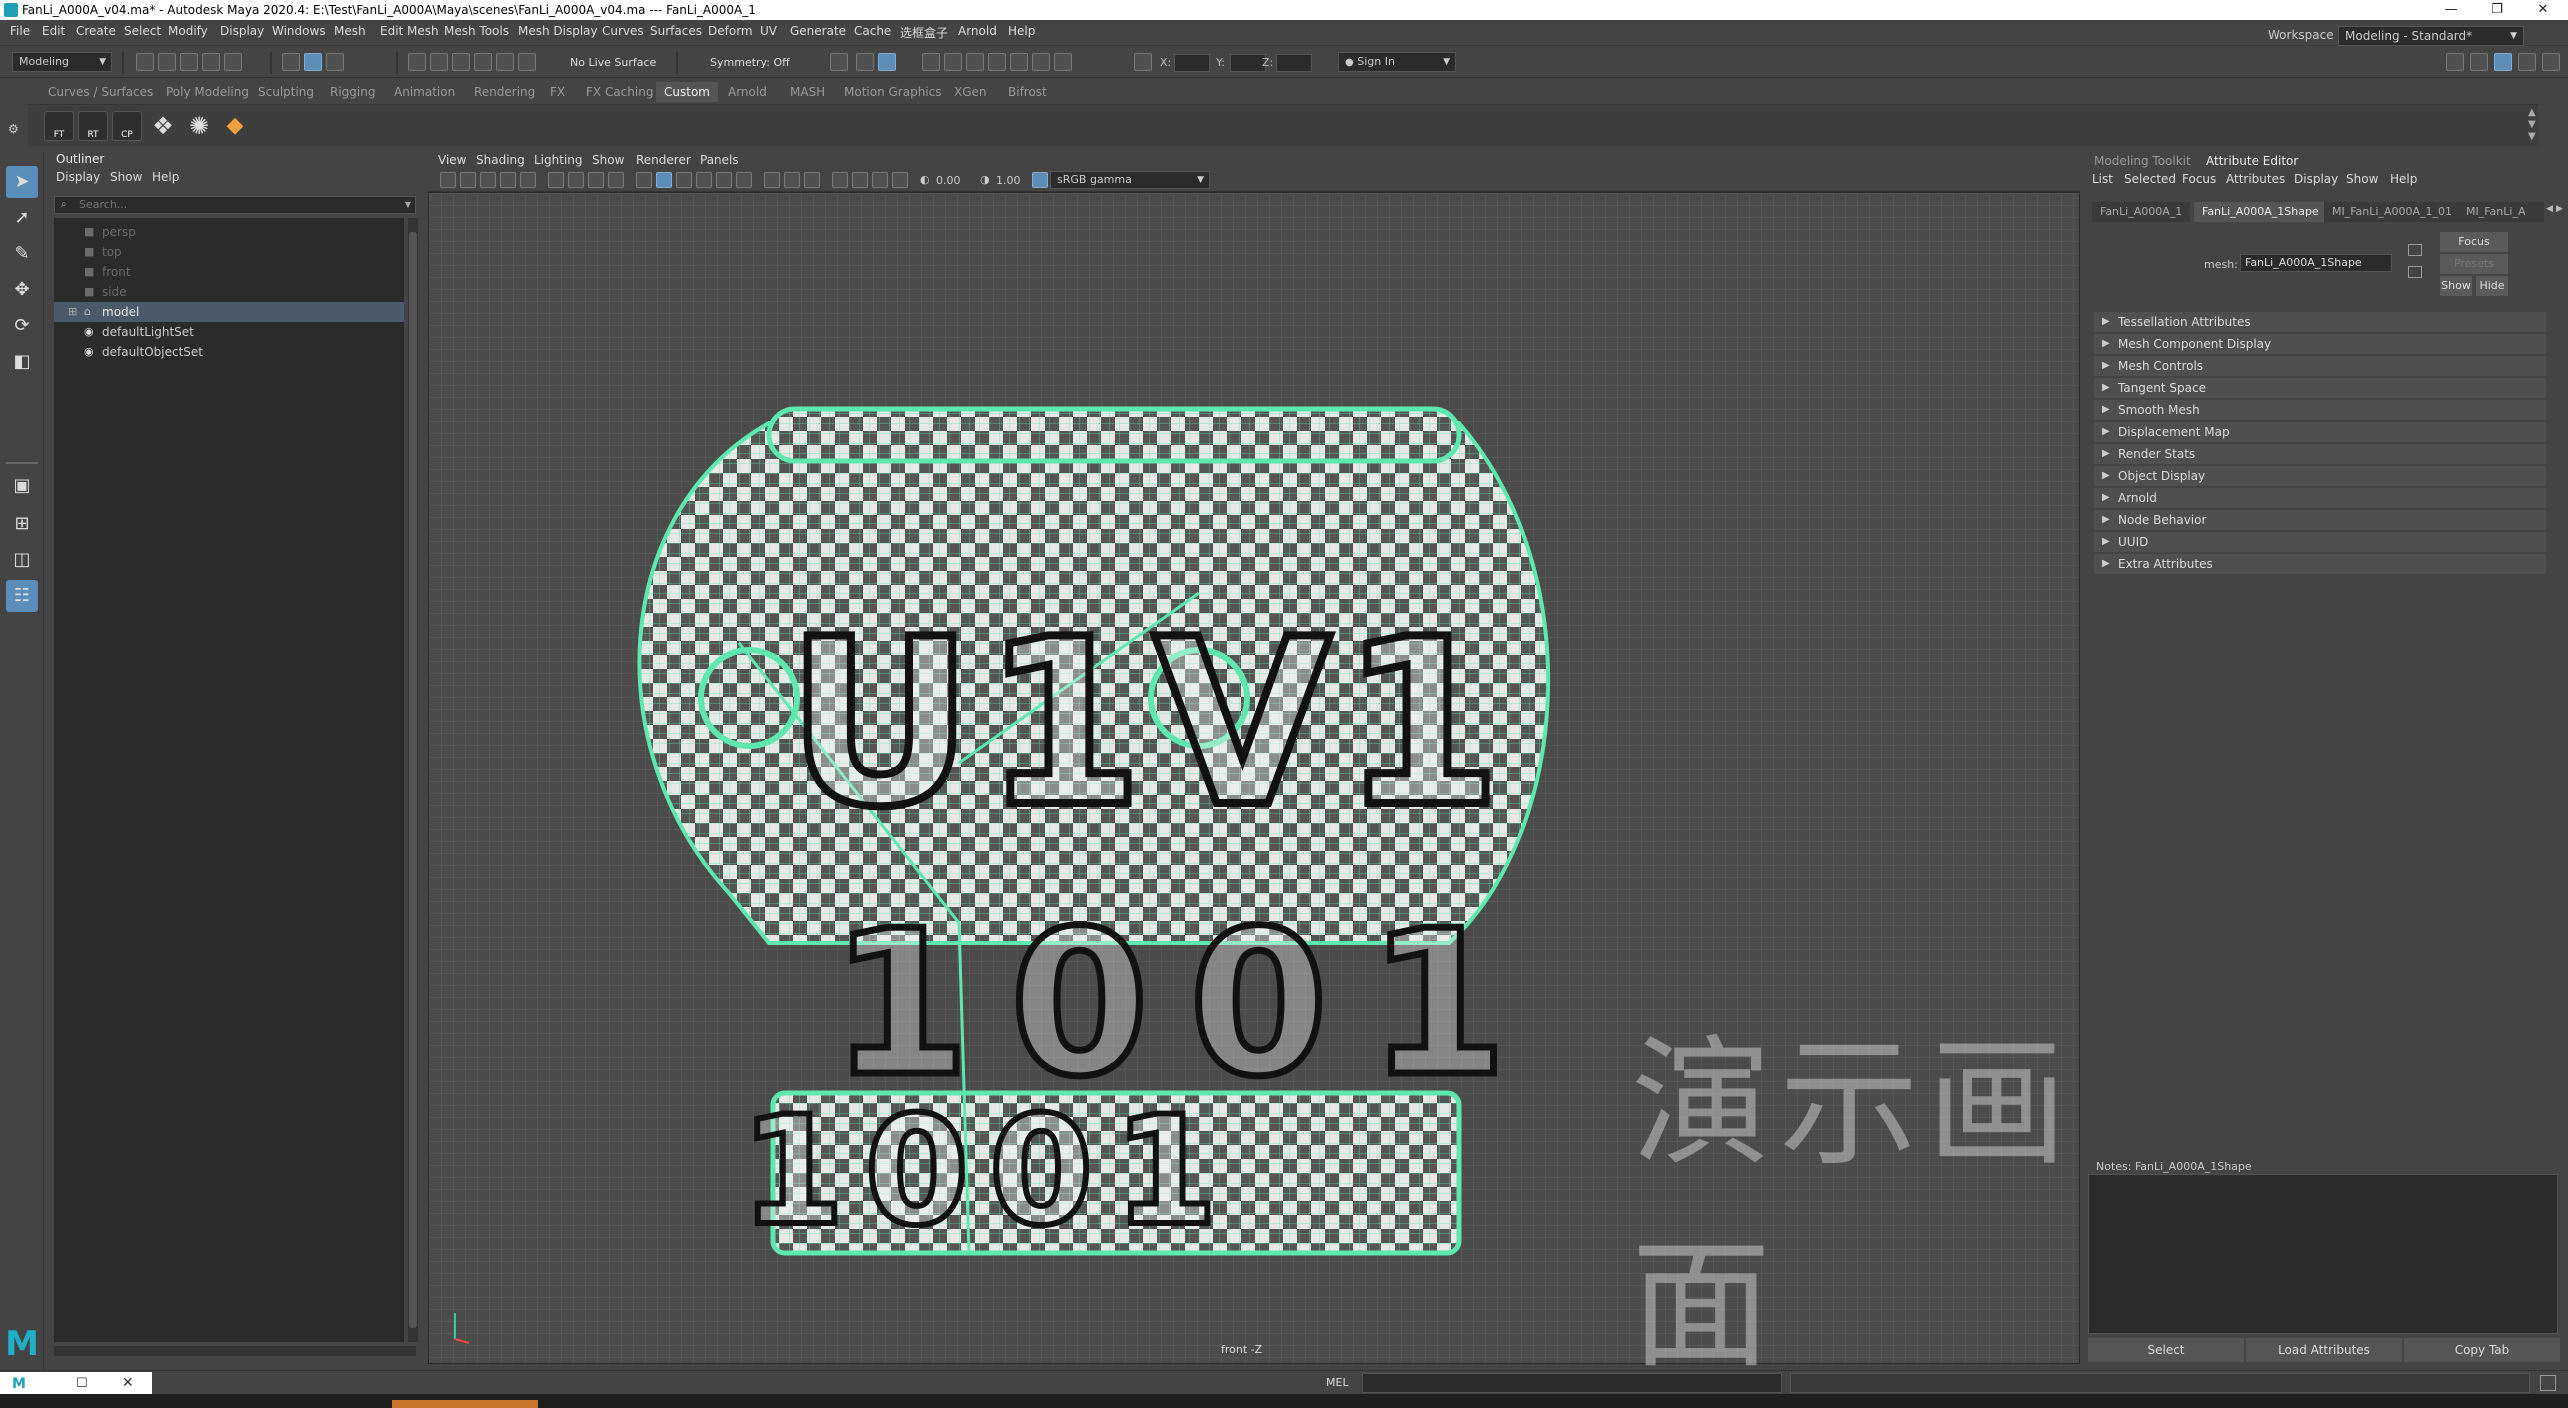 The width and height of the screenshot is (2568, 1408). Describe the element at coordinates (2543, 10) in the screenshot. I see `close-button: ✕` at that location.